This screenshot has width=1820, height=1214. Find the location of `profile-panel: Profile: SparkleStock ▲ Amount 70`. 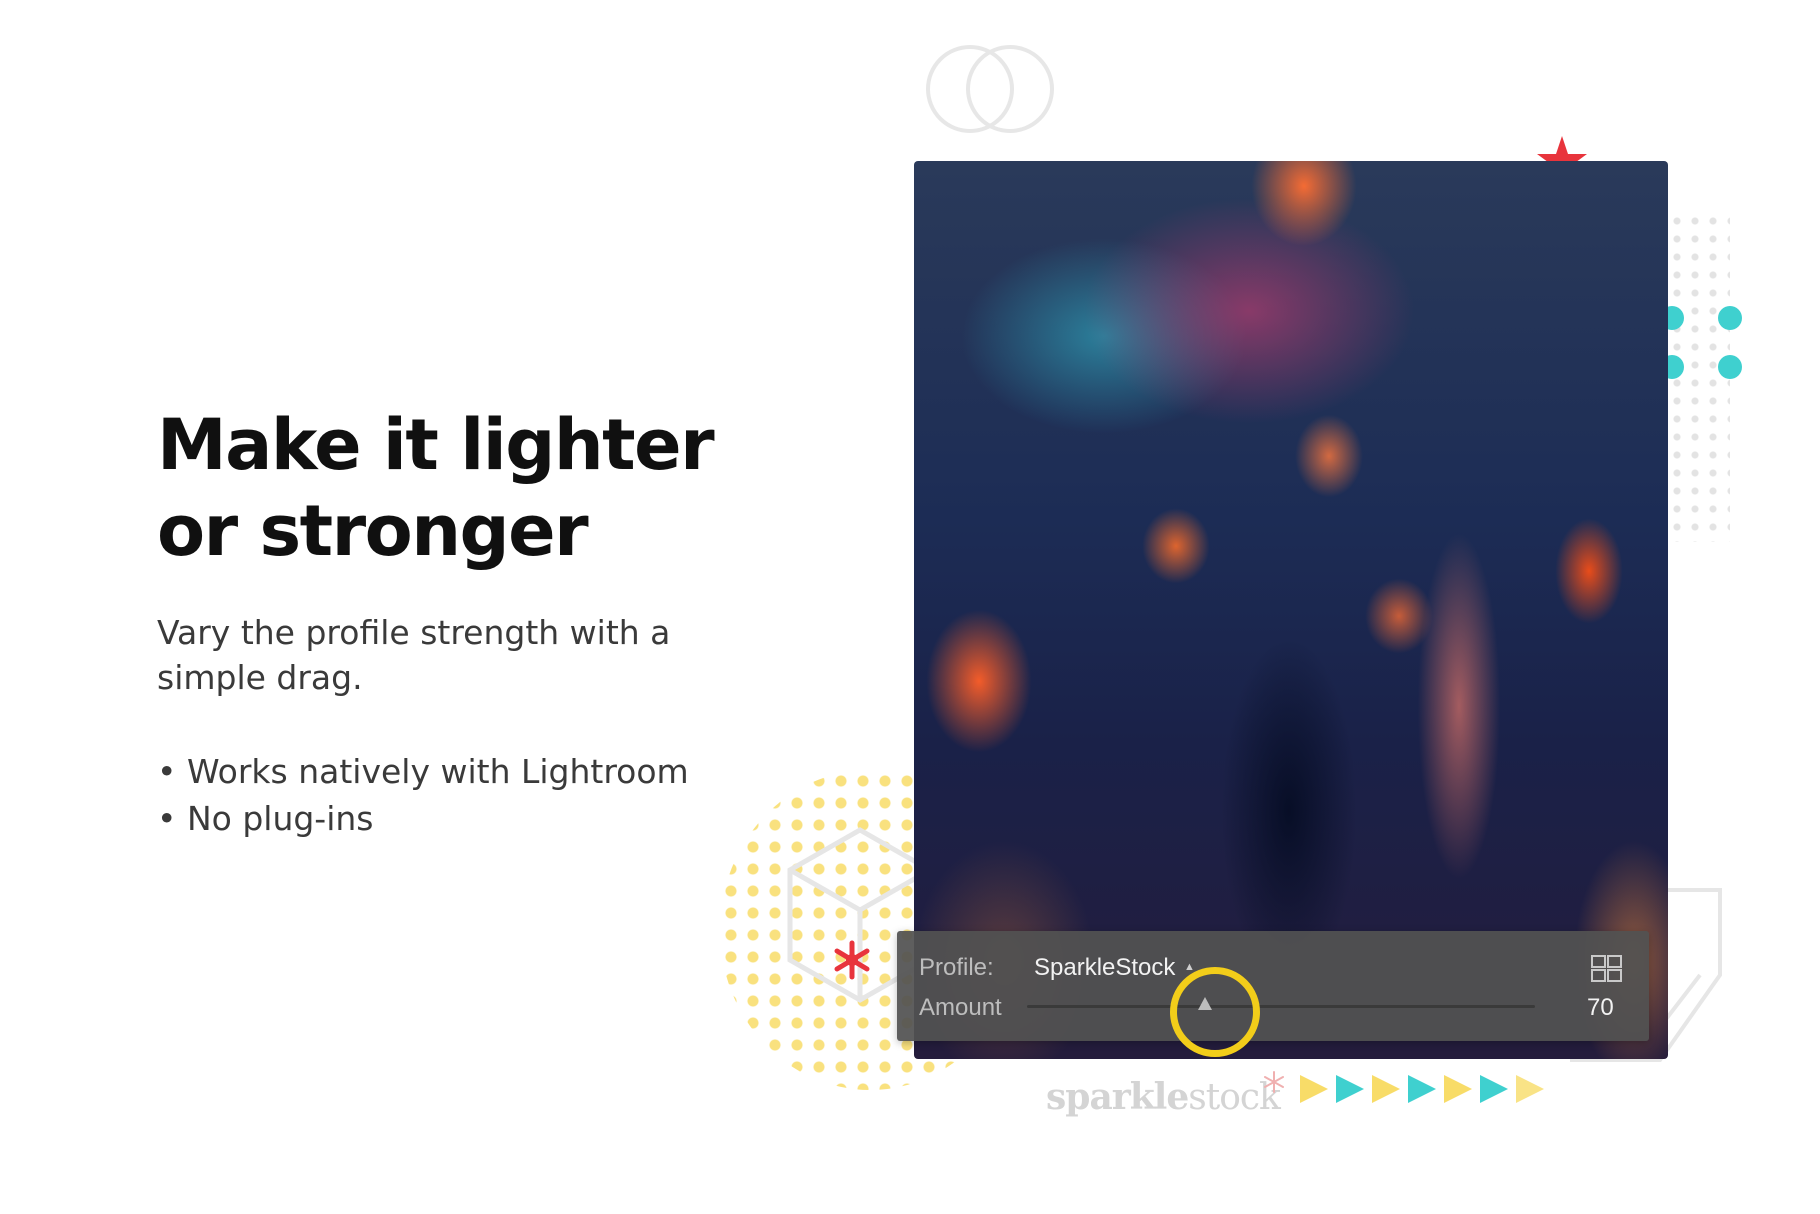

profile-panel: Profile: SparkleStock ▲ Amount 70 is located at coordinates (1273, 986).